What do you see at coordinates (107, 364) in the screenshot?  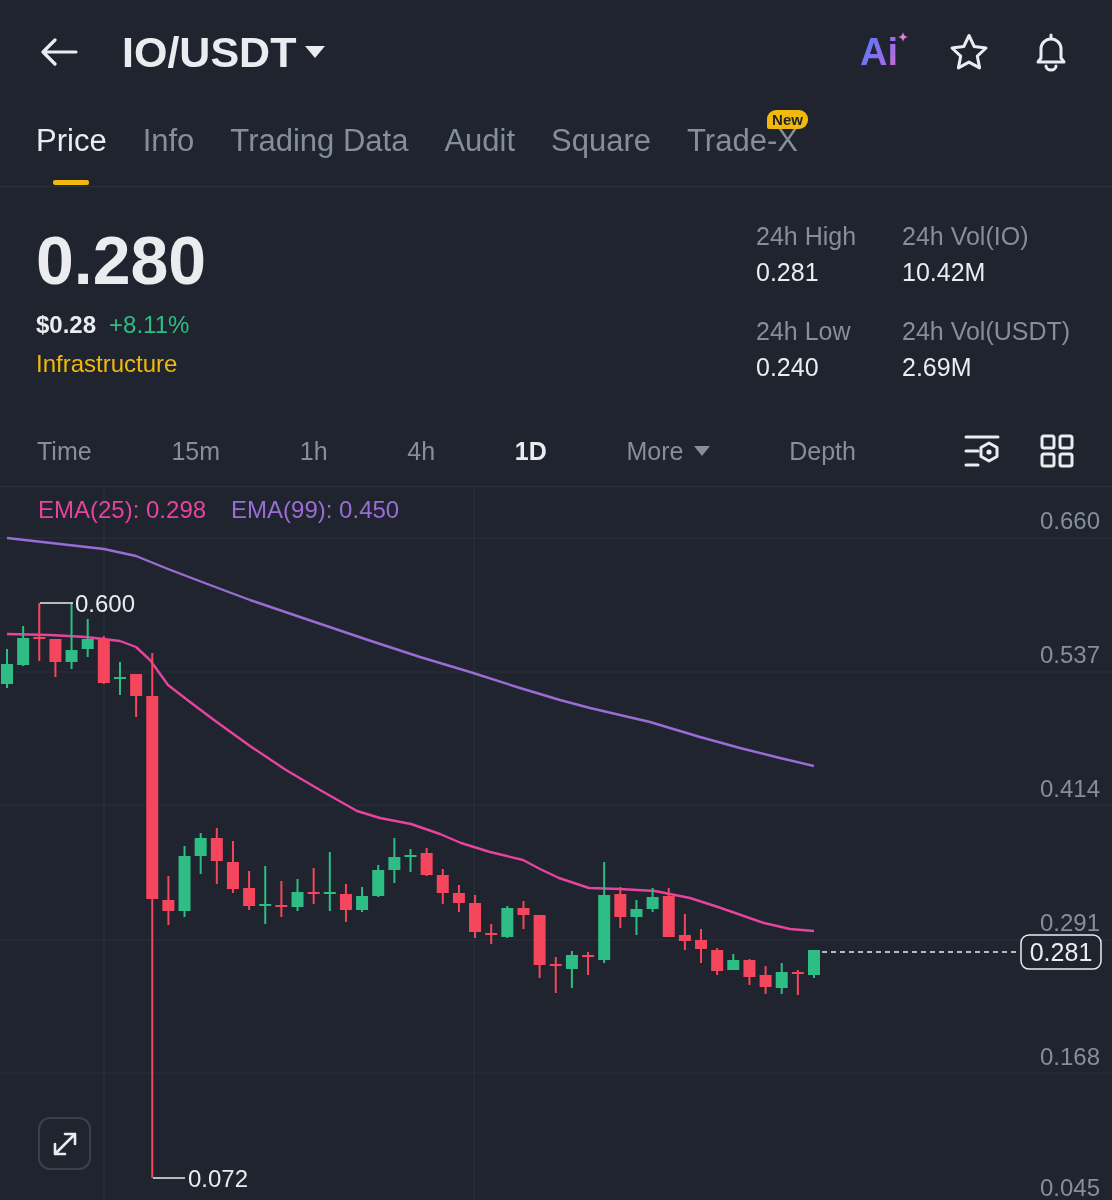 I see `sector-link: Infrastructure` at bounding box center [107, 364].